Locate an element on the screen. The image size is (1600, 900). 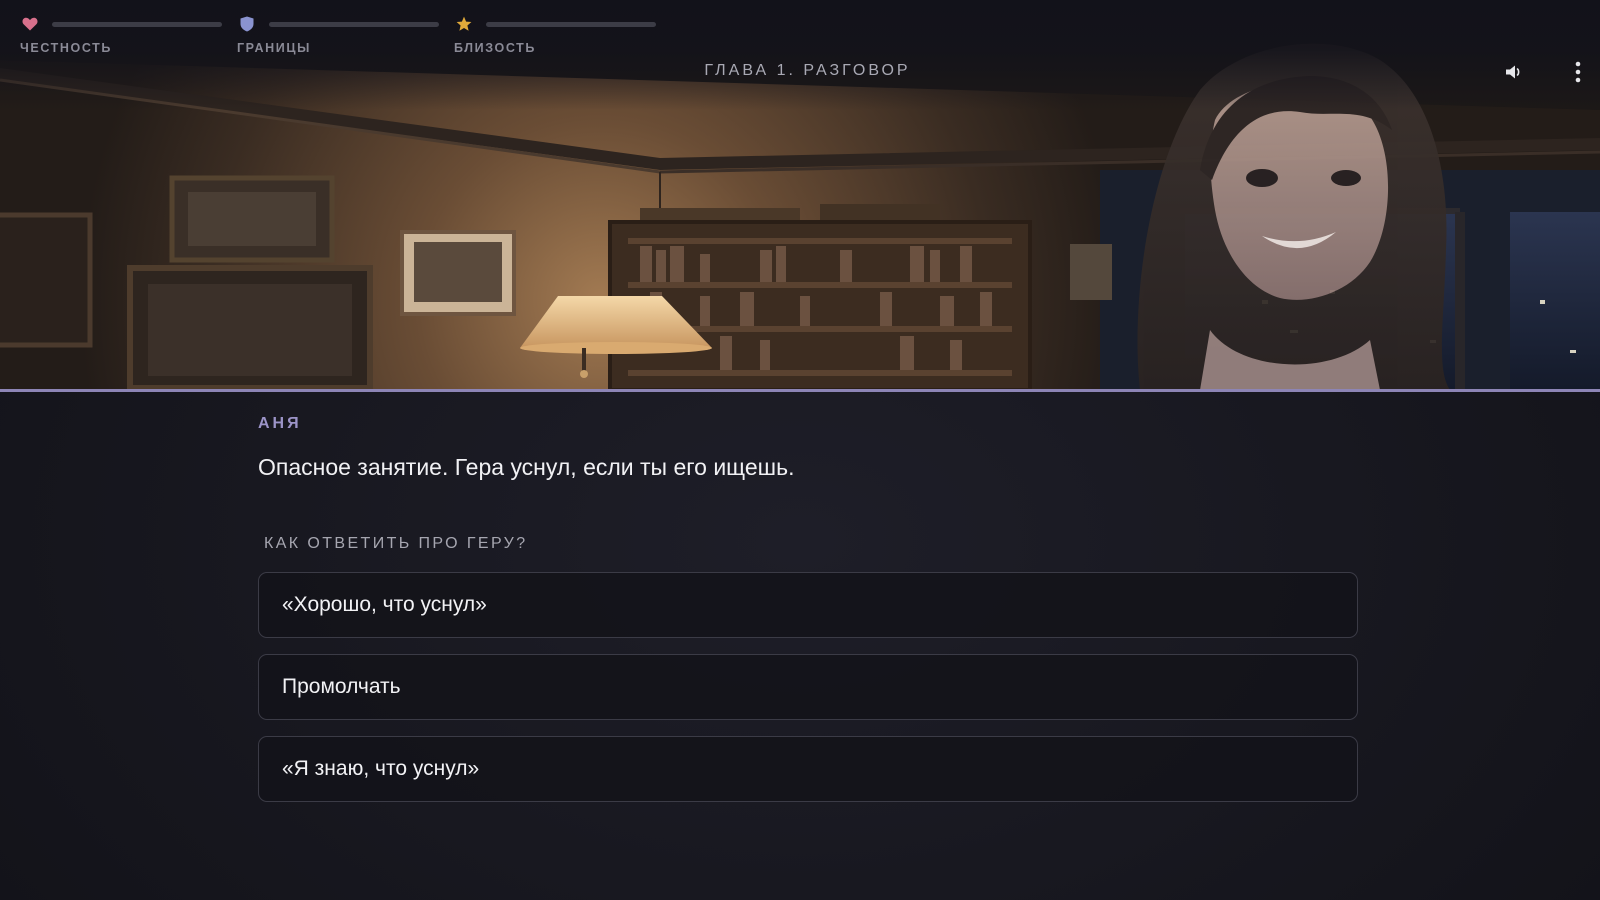
bookshelf is located at coordinates (820, 297).